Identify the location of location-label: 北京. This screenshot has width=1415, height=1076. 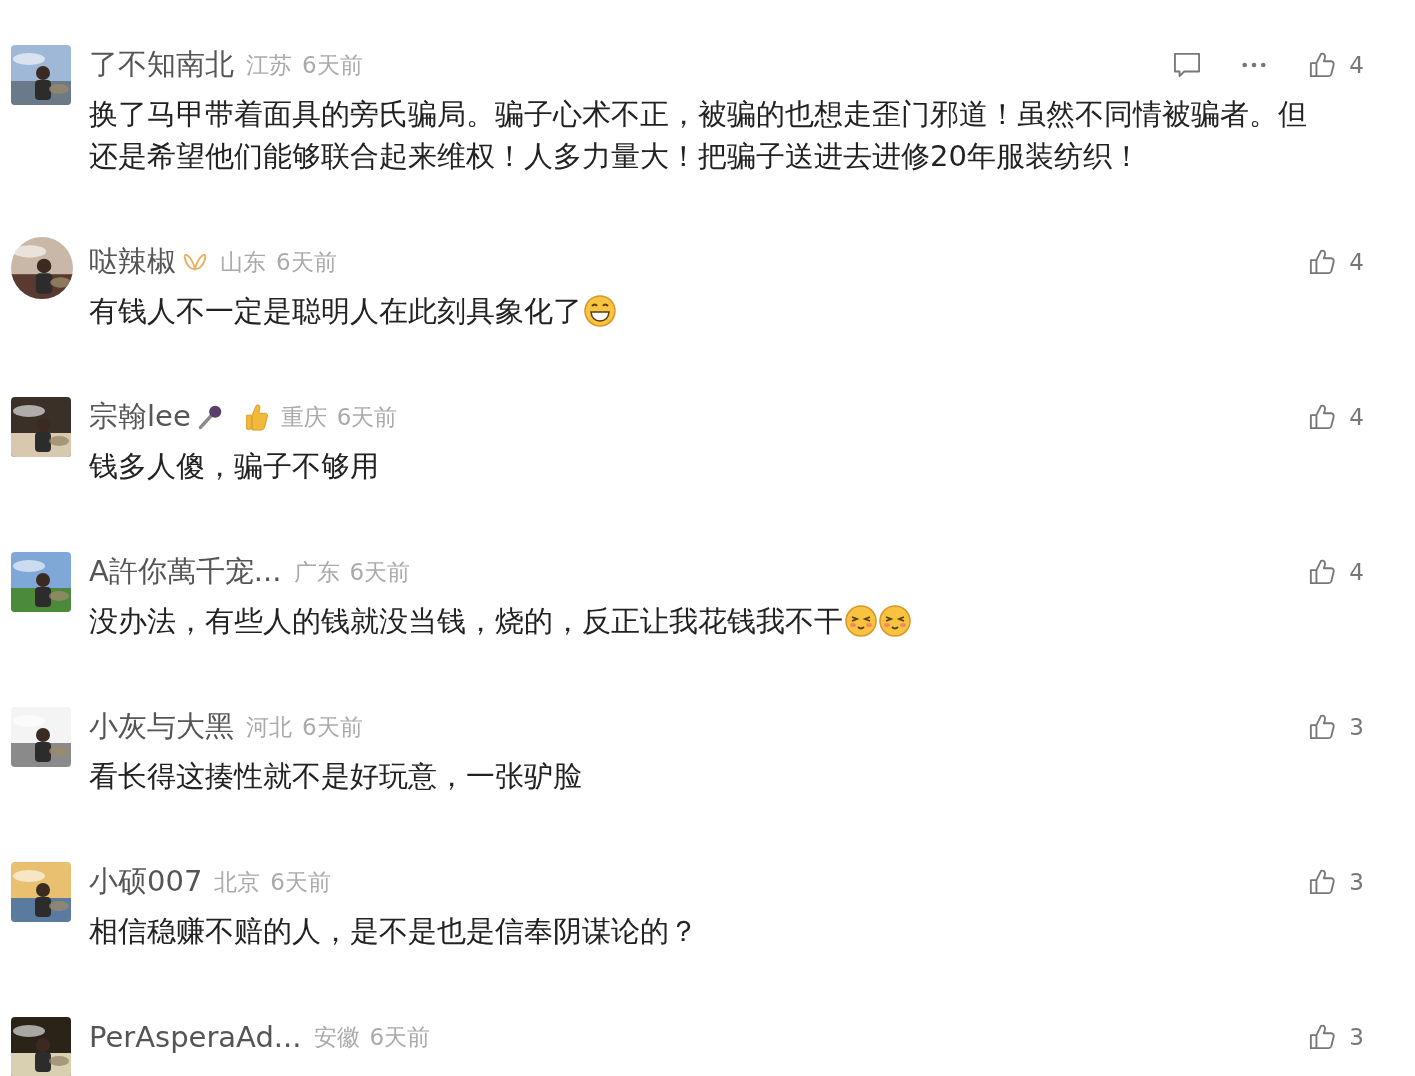
(237, 882).